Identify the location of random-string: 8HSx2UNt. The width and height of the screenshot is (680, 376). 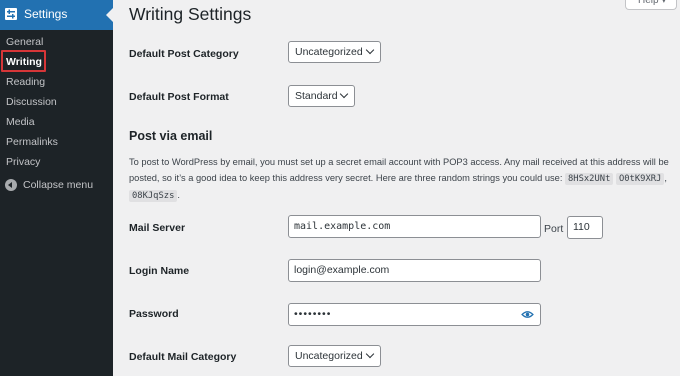
(589, 179).